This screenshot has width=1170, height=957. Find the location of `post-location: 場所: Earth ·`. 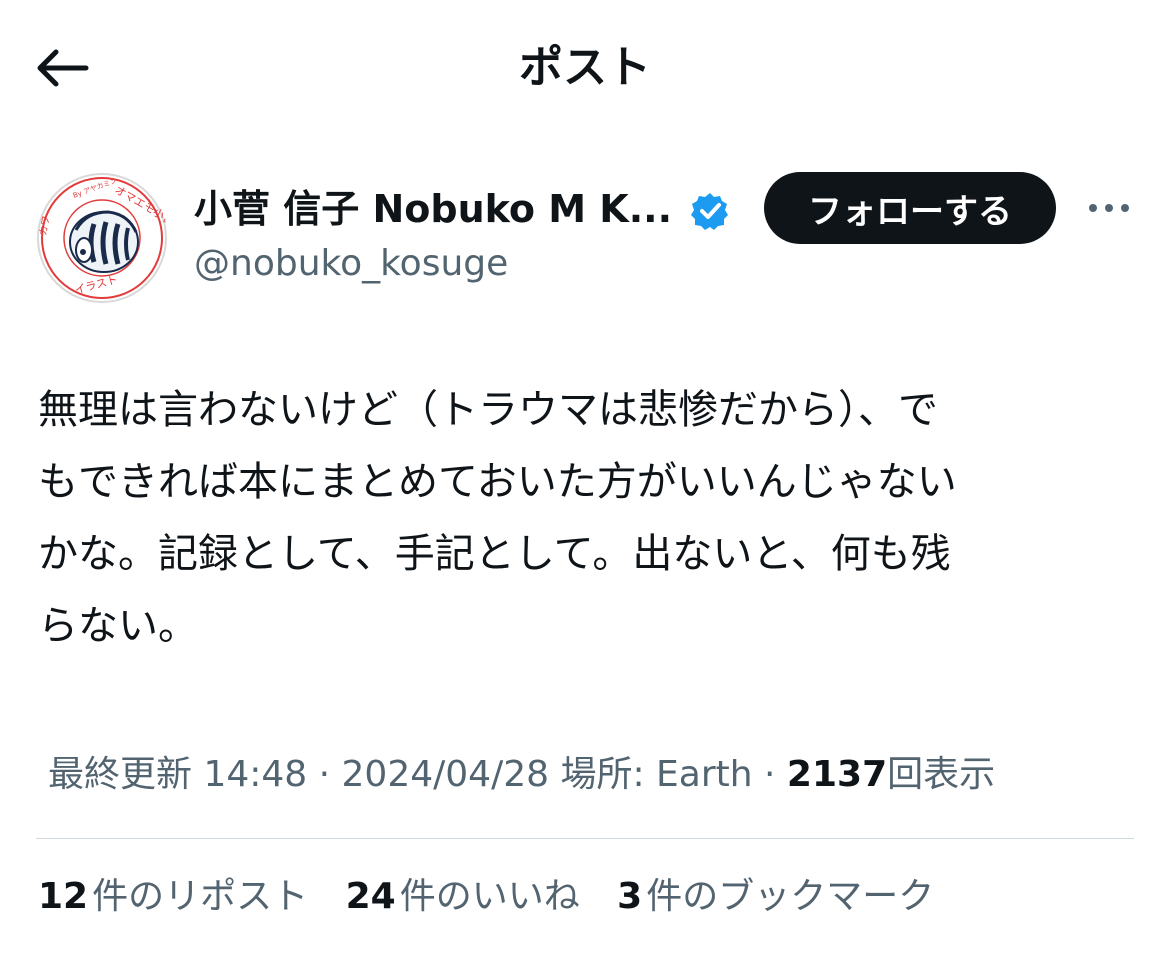

post-location: 場所: Earth · is located at coordinates (668, 774).